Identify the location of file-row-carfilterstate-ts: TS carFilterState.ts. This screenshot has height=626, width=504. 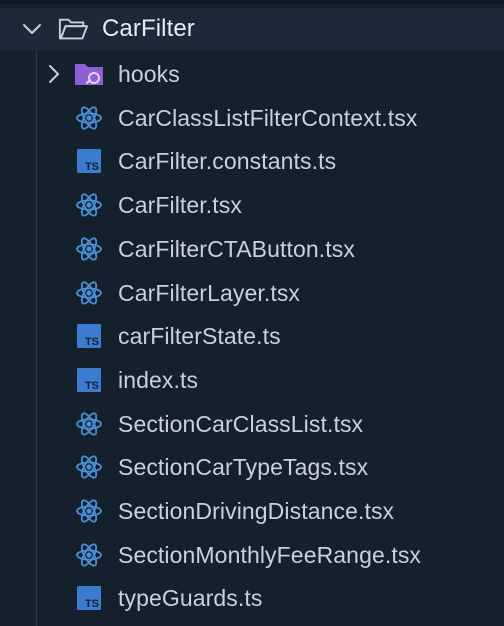
(252, 336).